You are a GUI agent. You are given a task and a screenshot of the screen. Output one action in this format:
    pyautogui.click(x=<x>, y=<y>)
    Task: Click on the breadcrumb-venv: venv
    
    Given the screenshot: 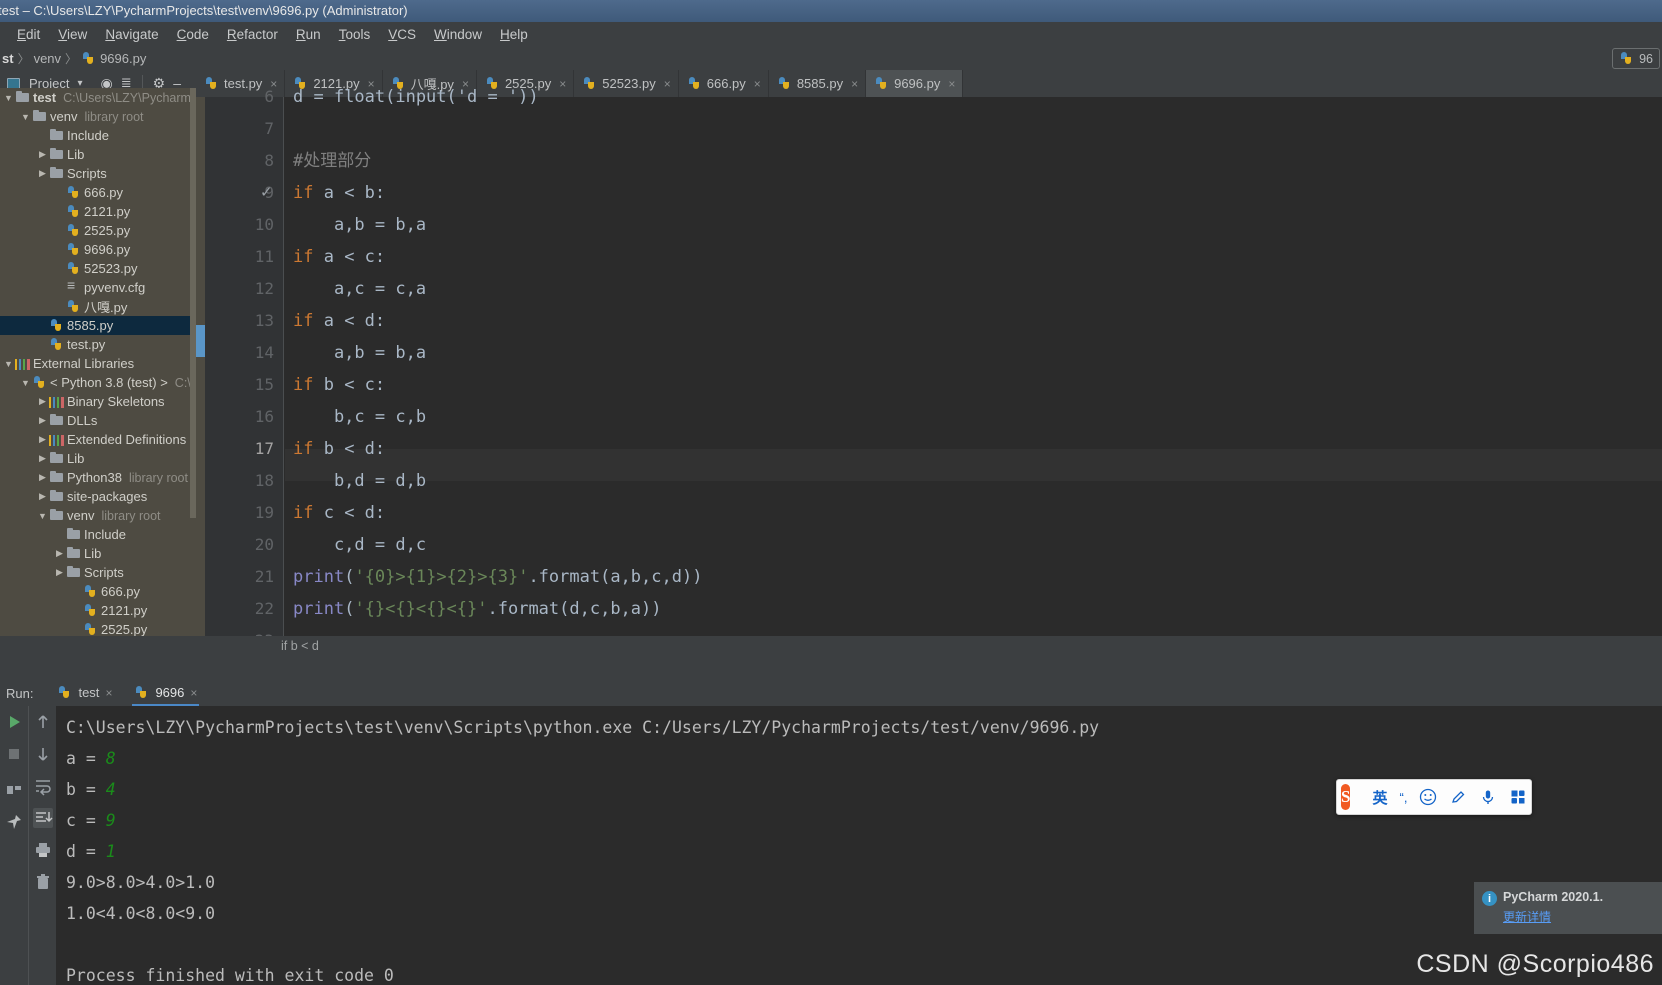 What is the action you would take?
    pyautogui.click(x=47, y=58)
    